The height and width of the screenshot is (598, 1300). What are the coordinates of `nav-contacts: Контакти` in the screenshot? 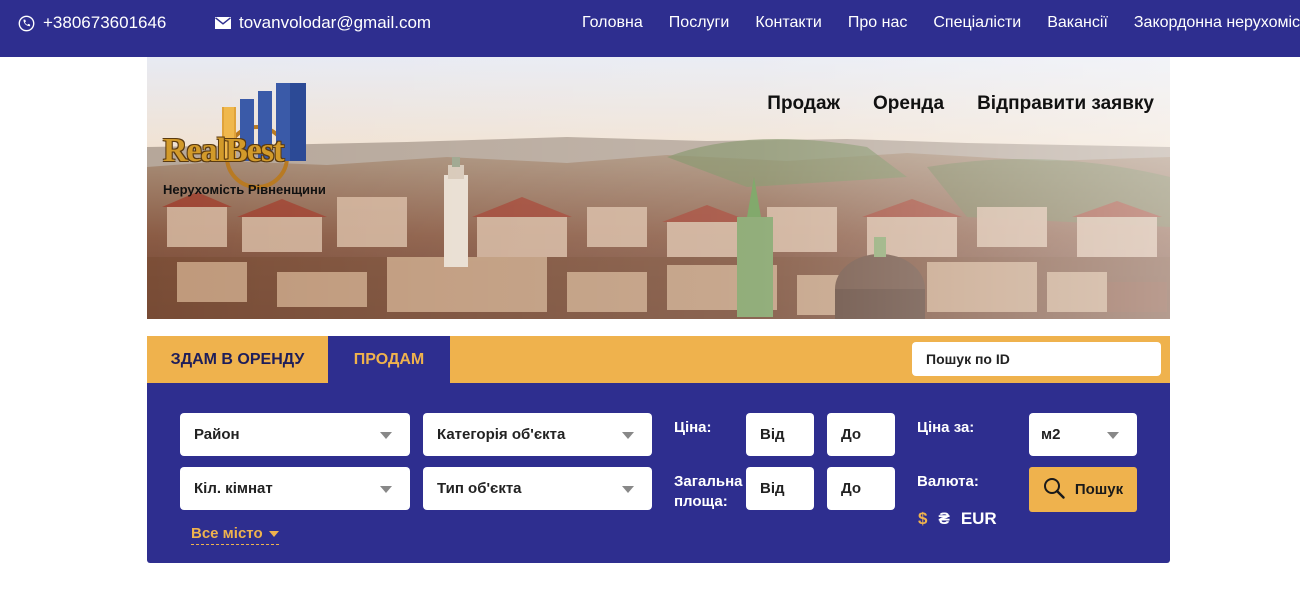 It's located at (788, 23).